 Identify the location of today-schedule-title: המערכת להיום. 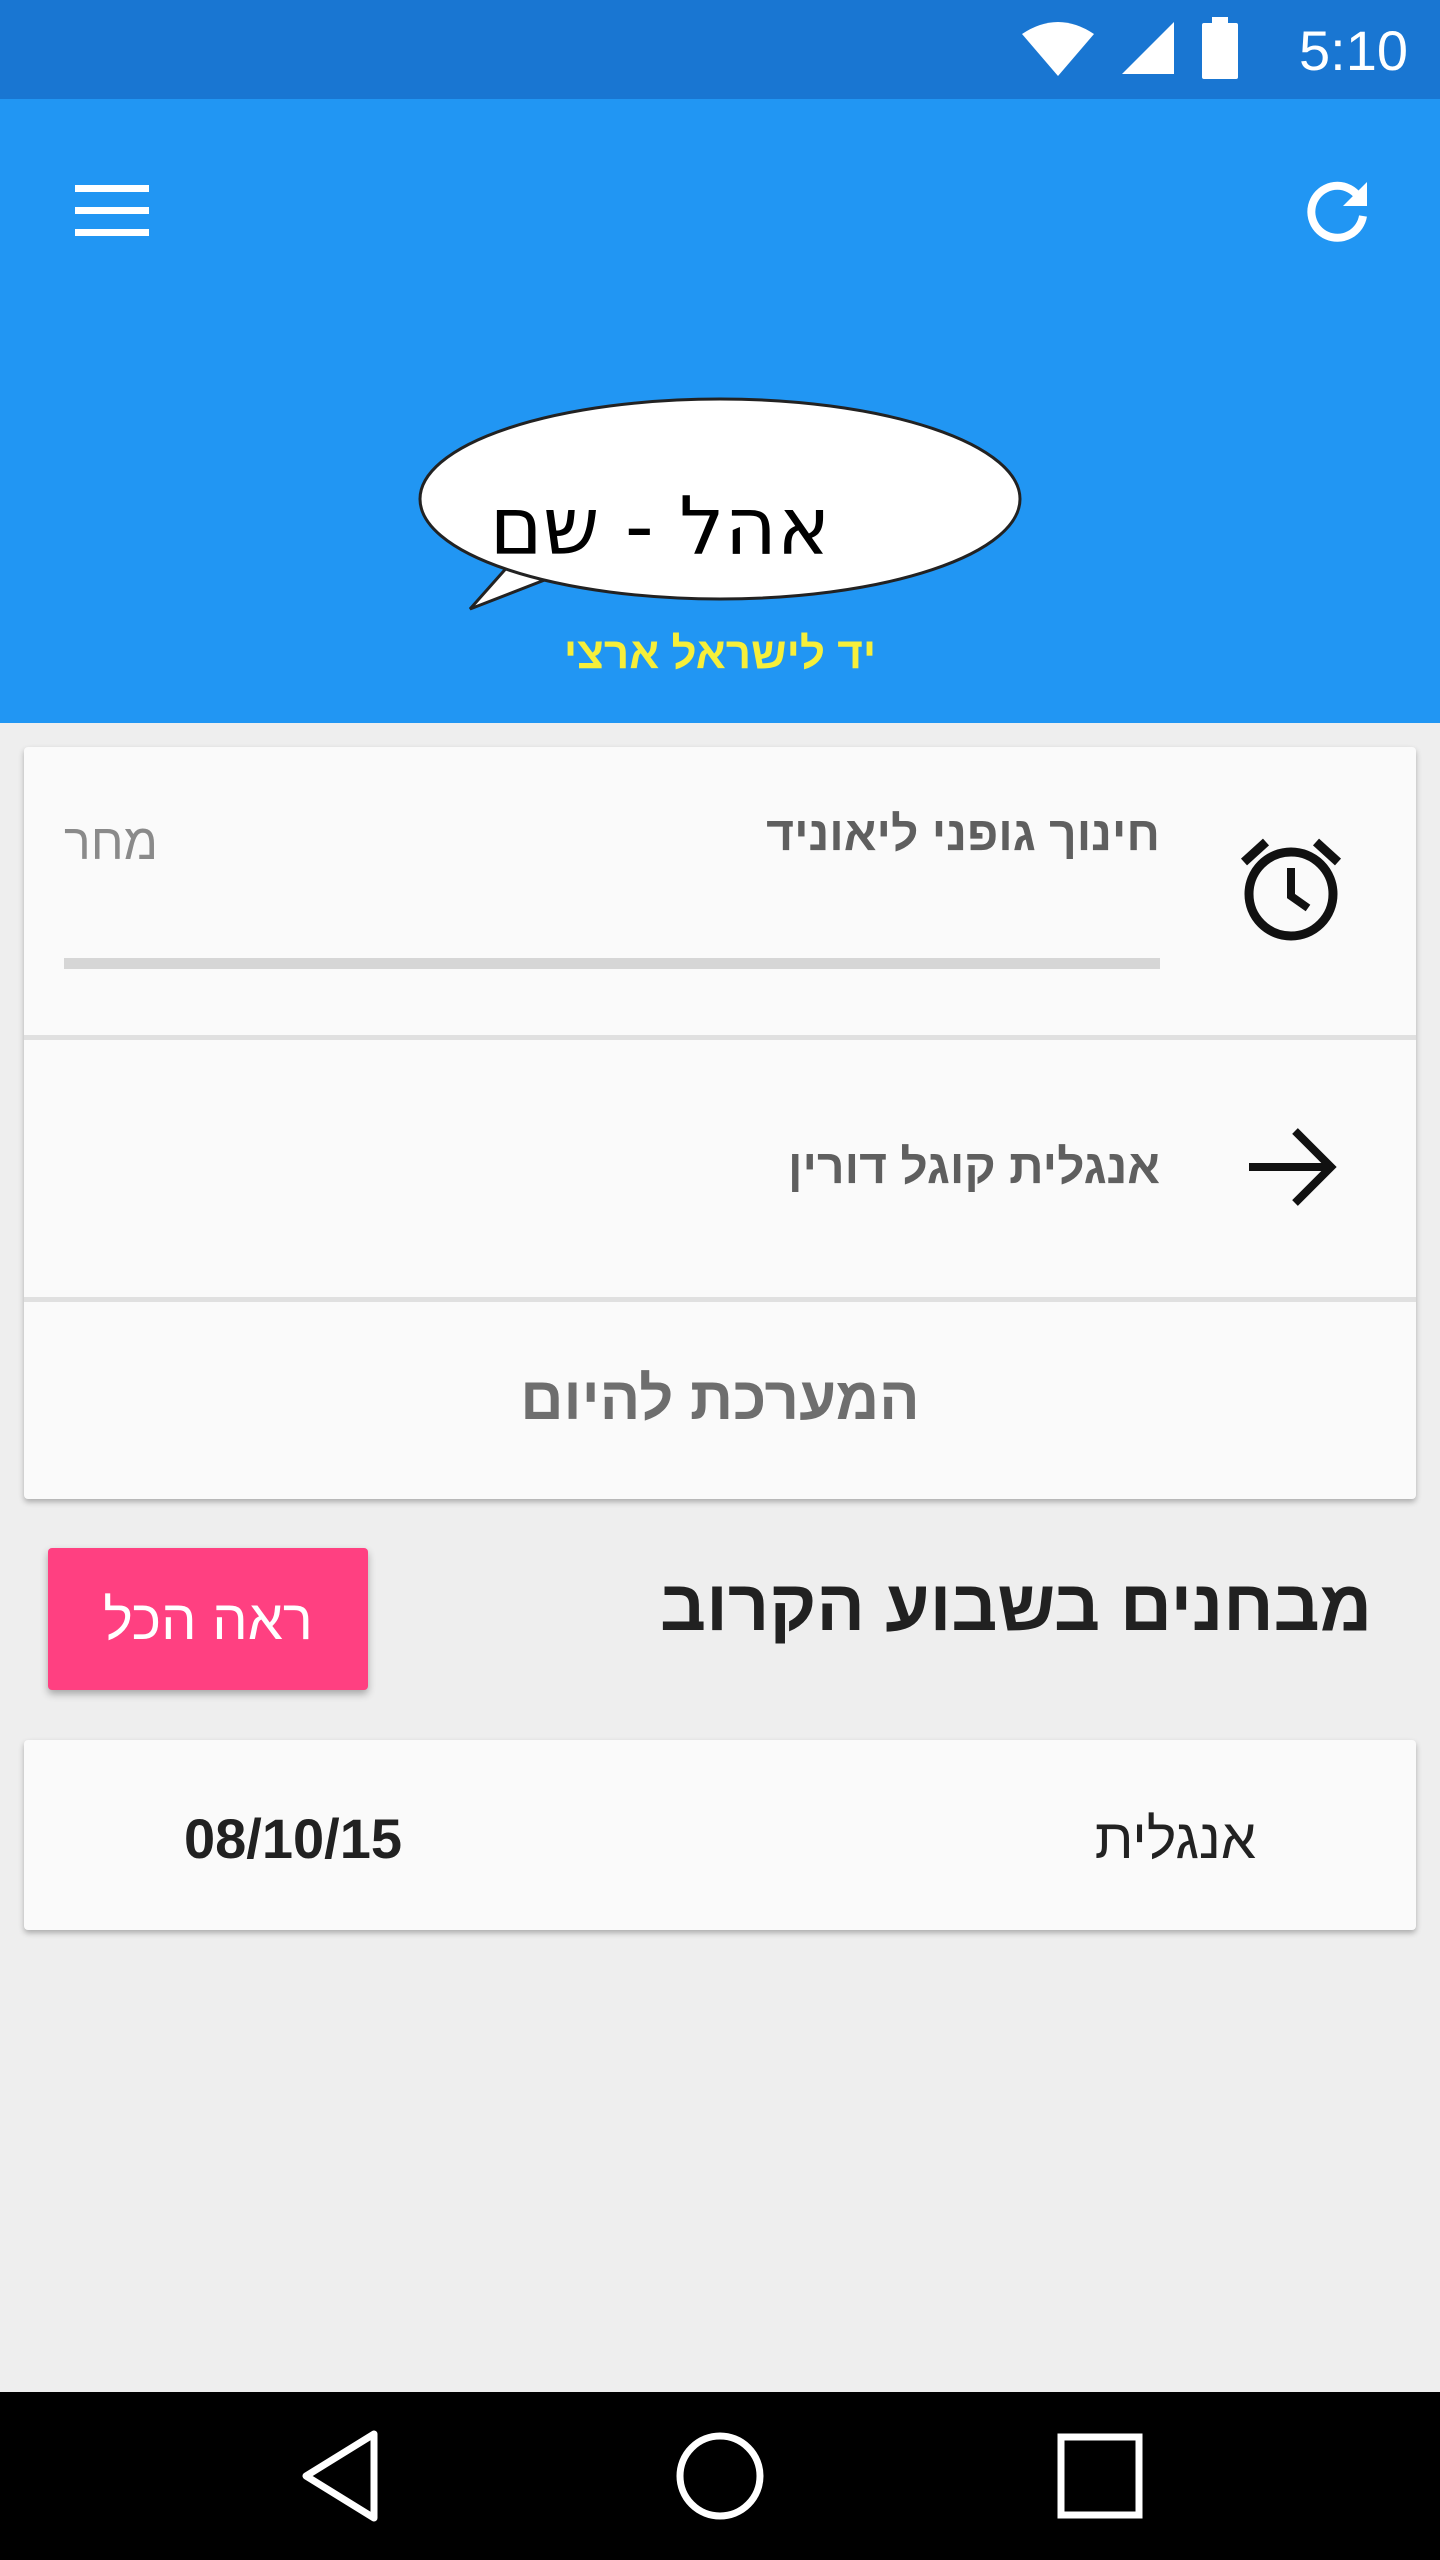
(720, 1398).